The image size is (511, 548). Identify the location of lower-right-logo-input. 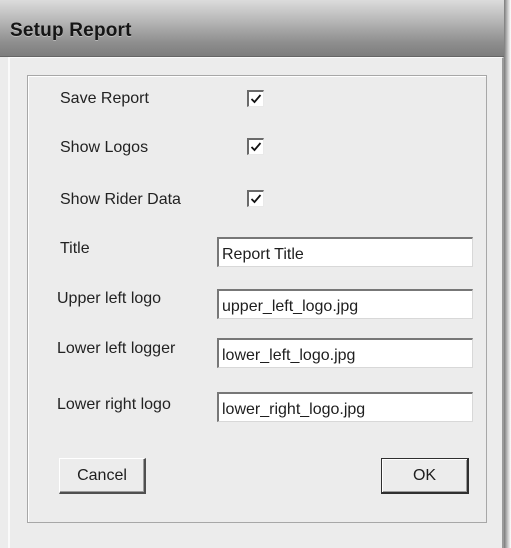
(345, 407).